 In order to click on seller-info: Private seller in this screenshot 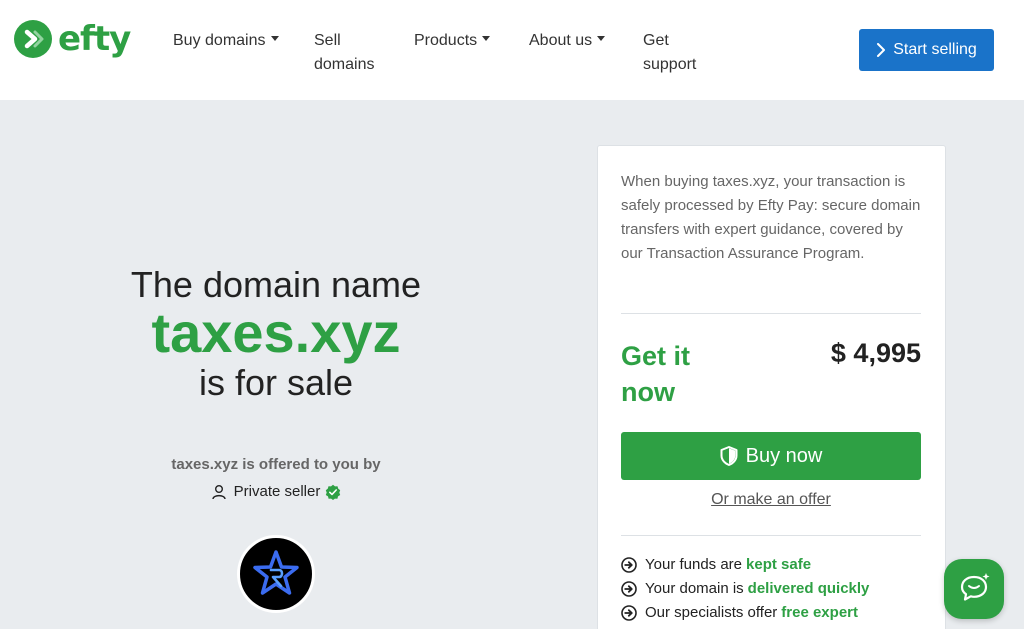, I will do `click(276, 492)`.